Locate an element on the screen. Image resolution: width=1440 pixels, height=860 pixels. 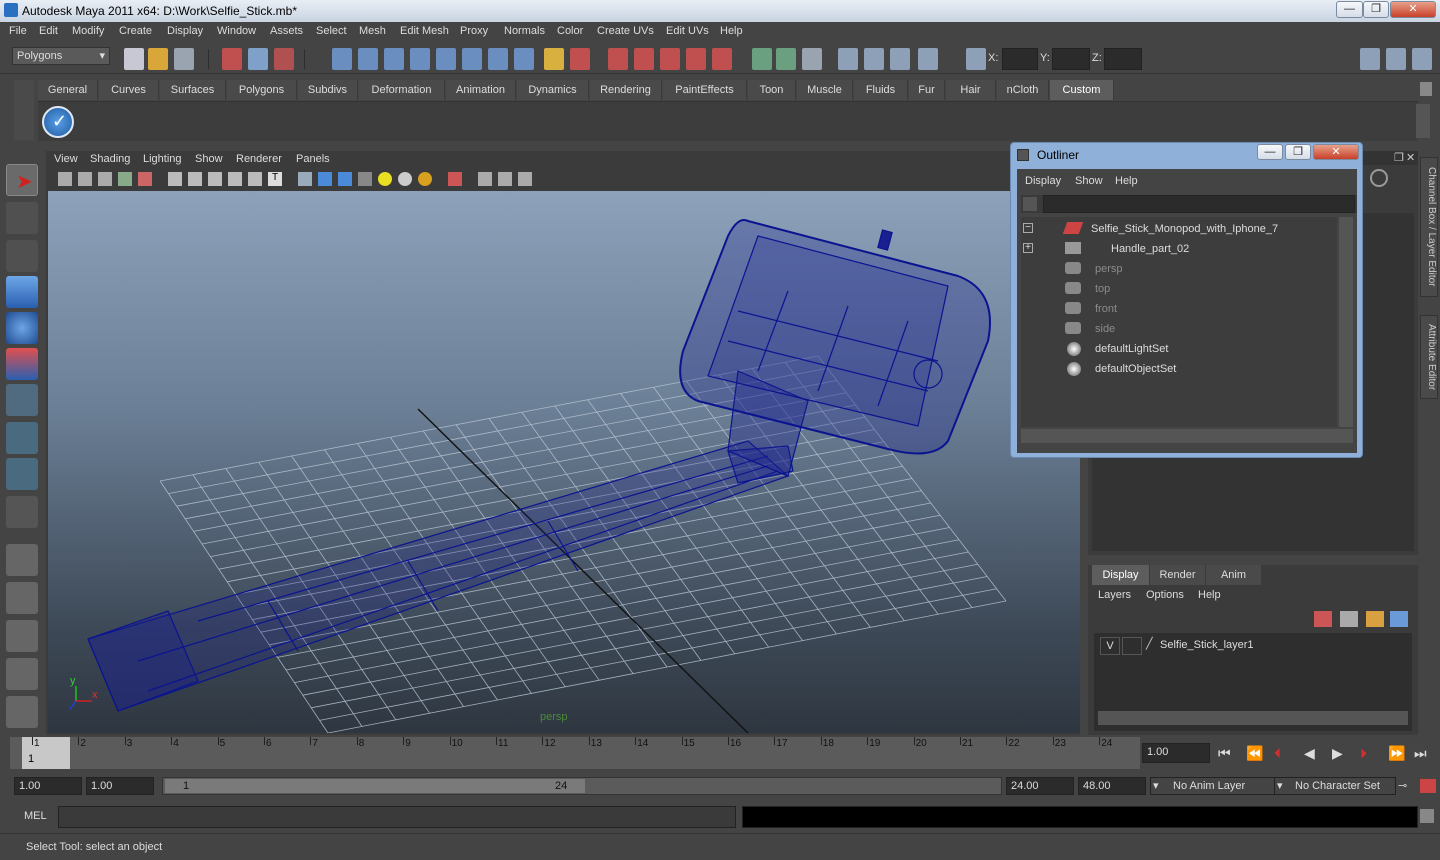
minimize-button: — is located at coordinates (1349, 9).